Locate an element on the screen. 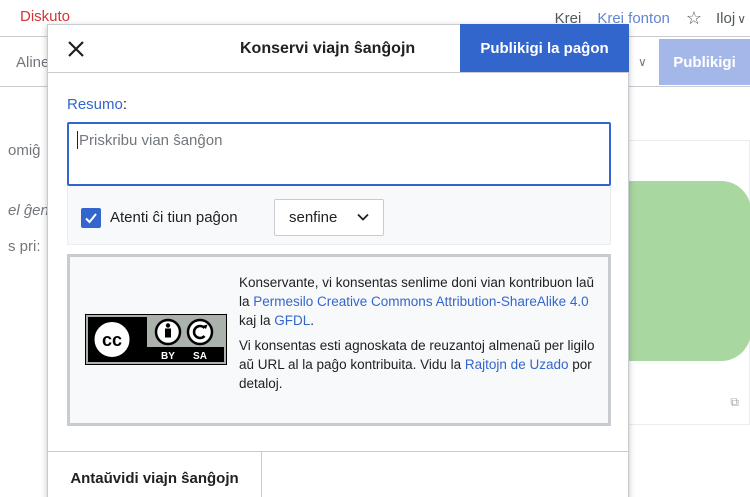  watch-period-dropdown: senfine is located at coordinates (329, 217).